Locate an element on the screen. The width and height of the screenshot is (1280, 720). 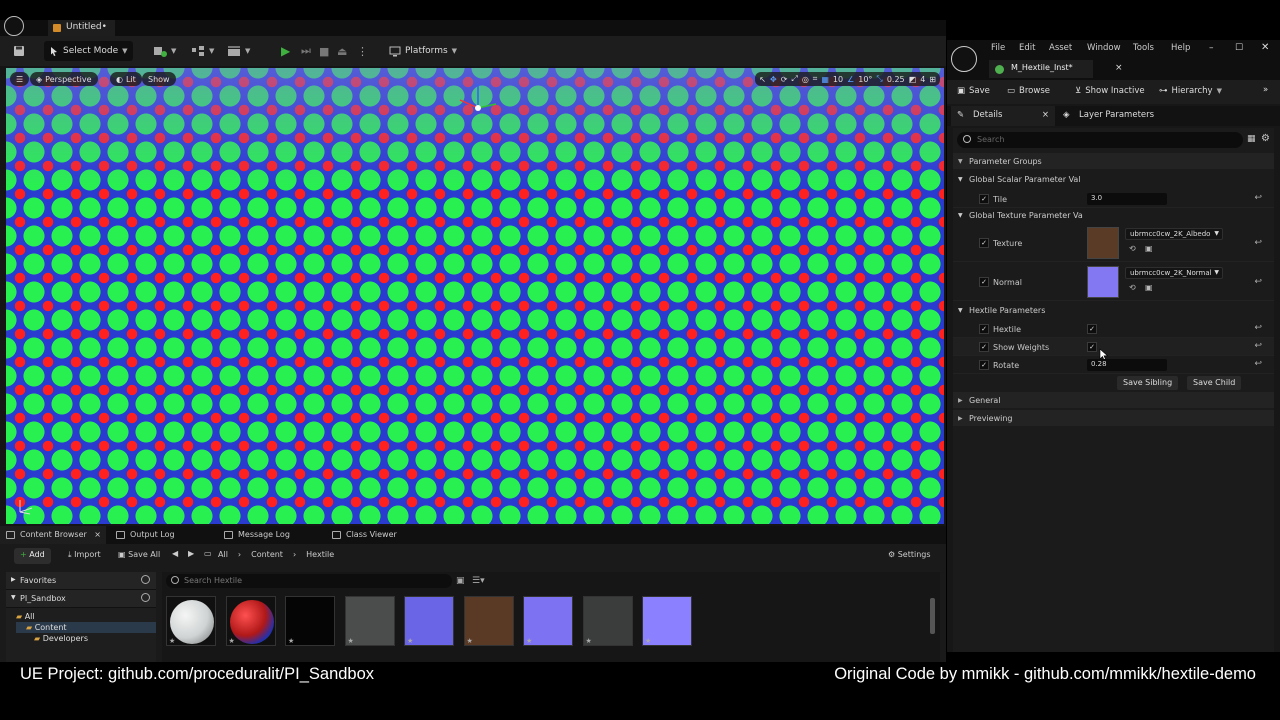
project-section: ▼ PI_Sandbox is located at coordinates (81, 599).